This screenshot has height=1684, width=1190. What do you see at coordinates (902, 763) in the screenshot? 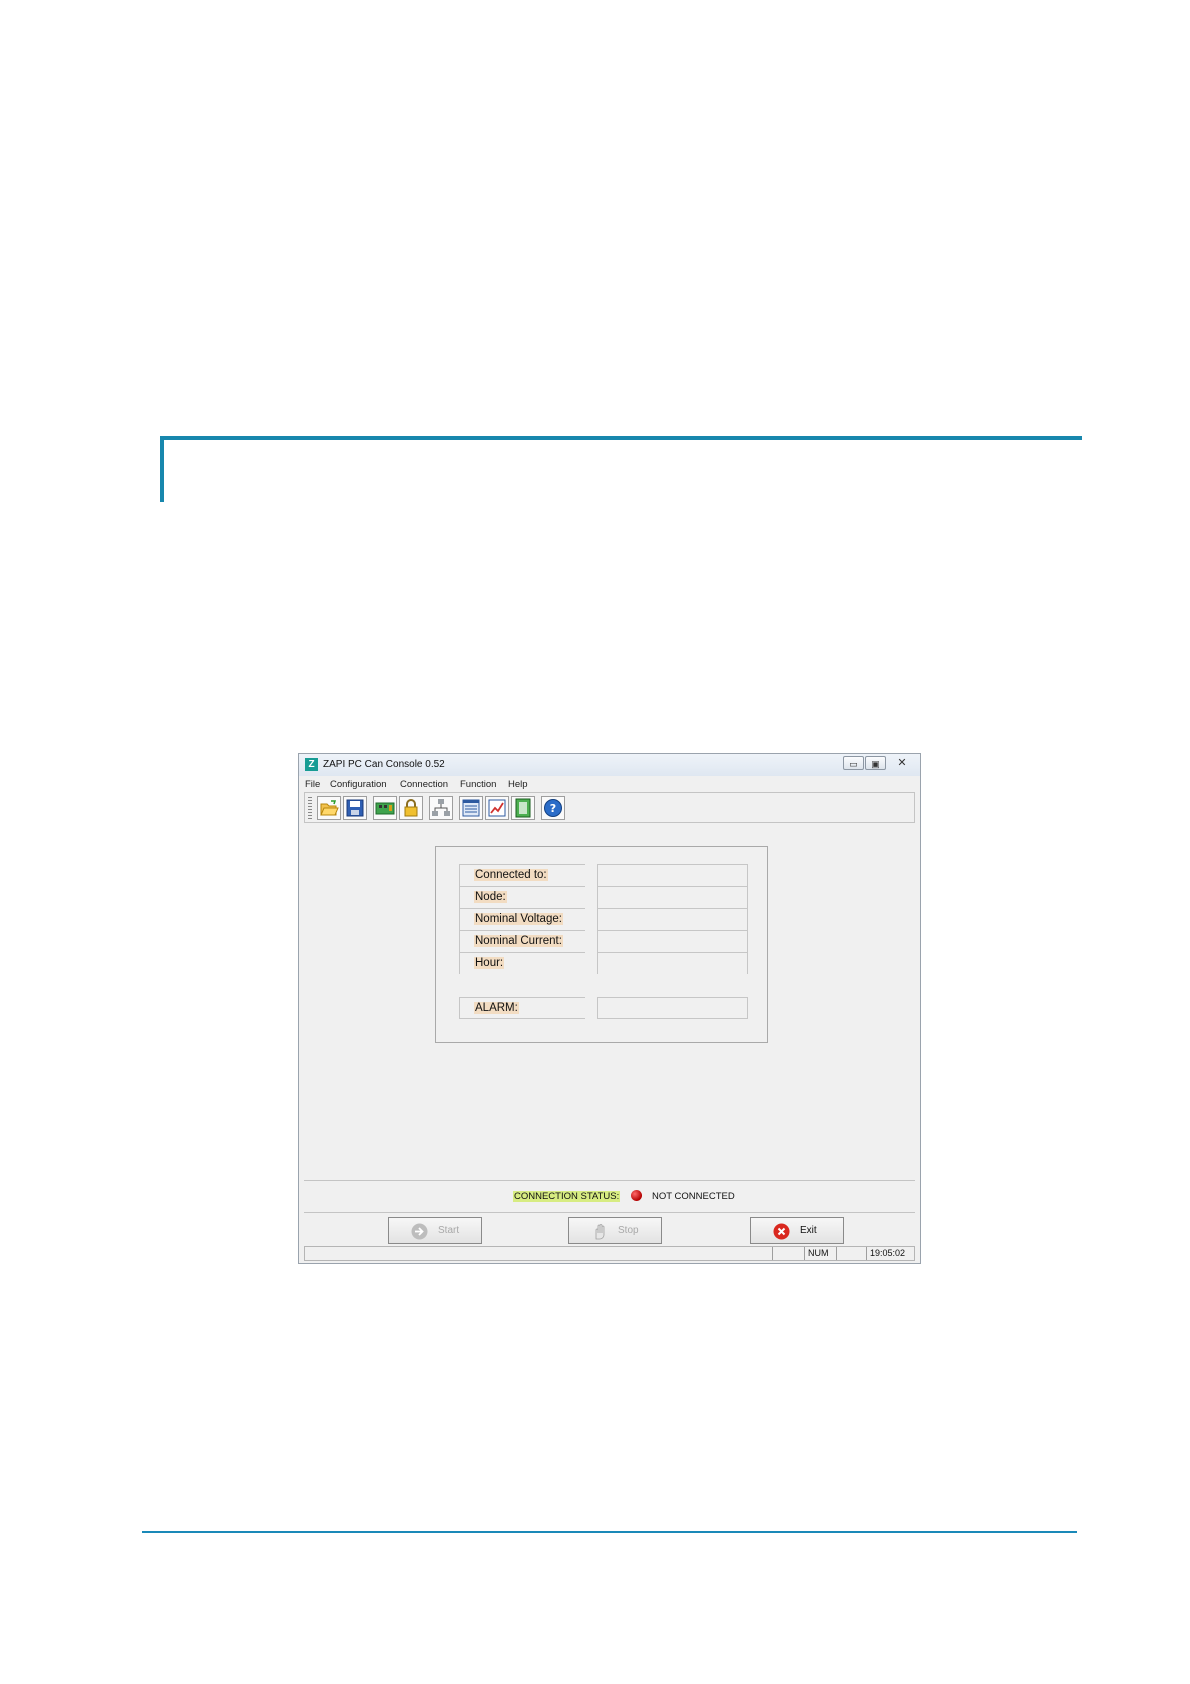
I see `close-button: ✕` at bounding box center [902, 763].